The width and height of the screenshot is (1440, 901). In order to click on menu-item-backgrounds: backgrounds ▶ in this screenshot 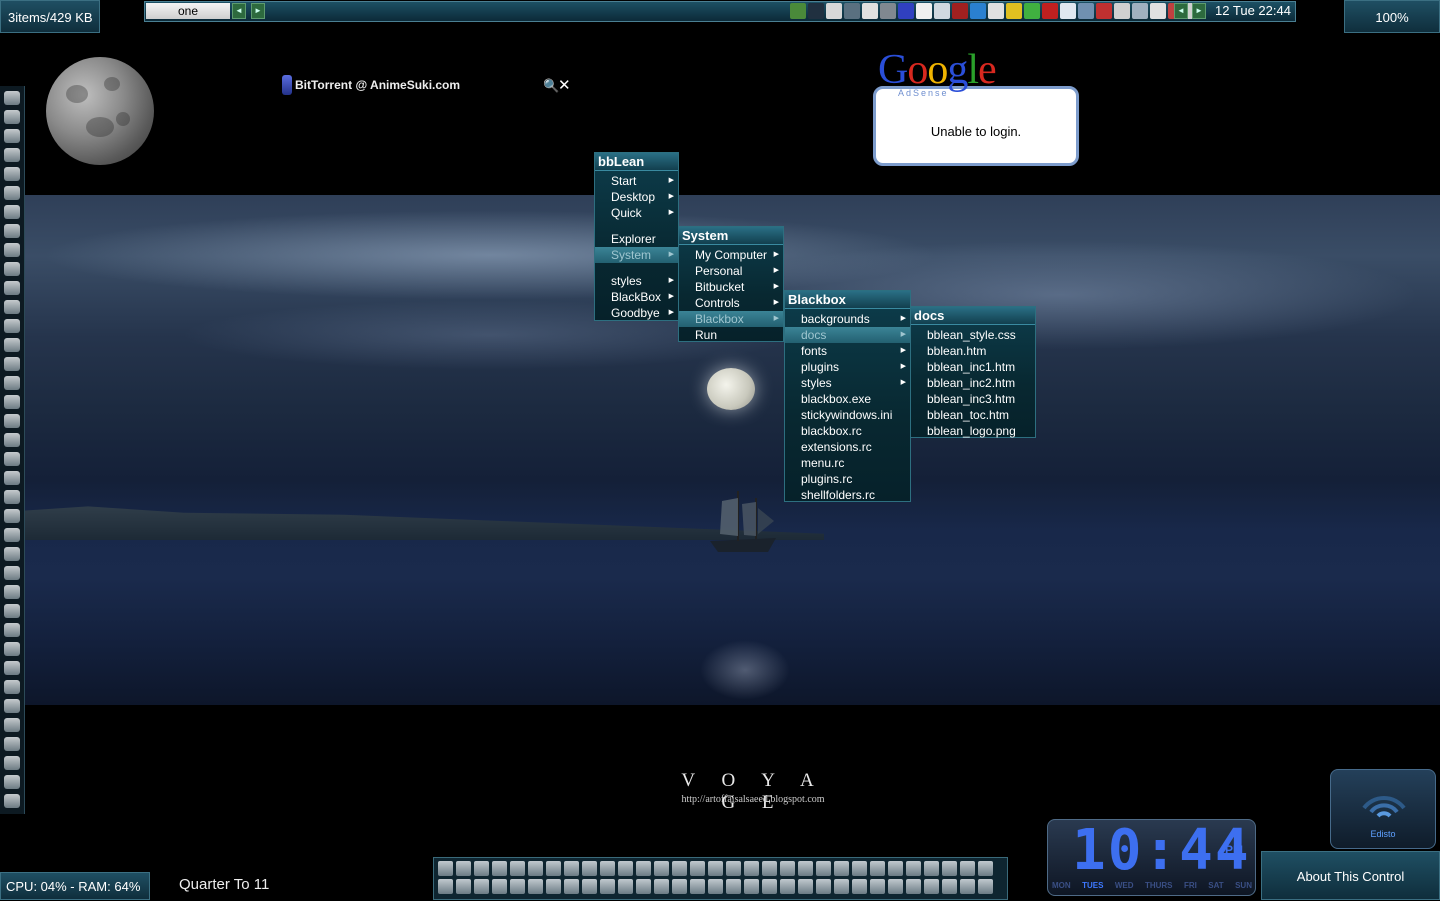, I will do `click(847, 319)`.